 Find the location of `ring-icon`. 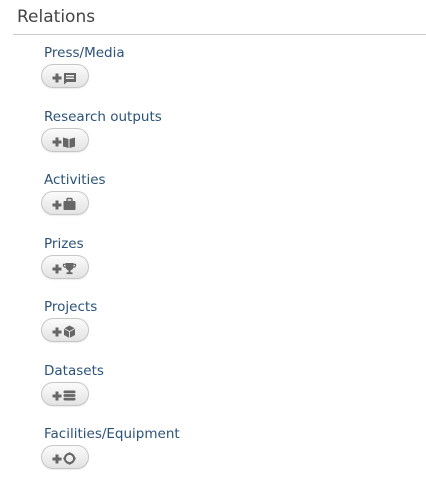

ring-icon is located at coordinates (64, 458).